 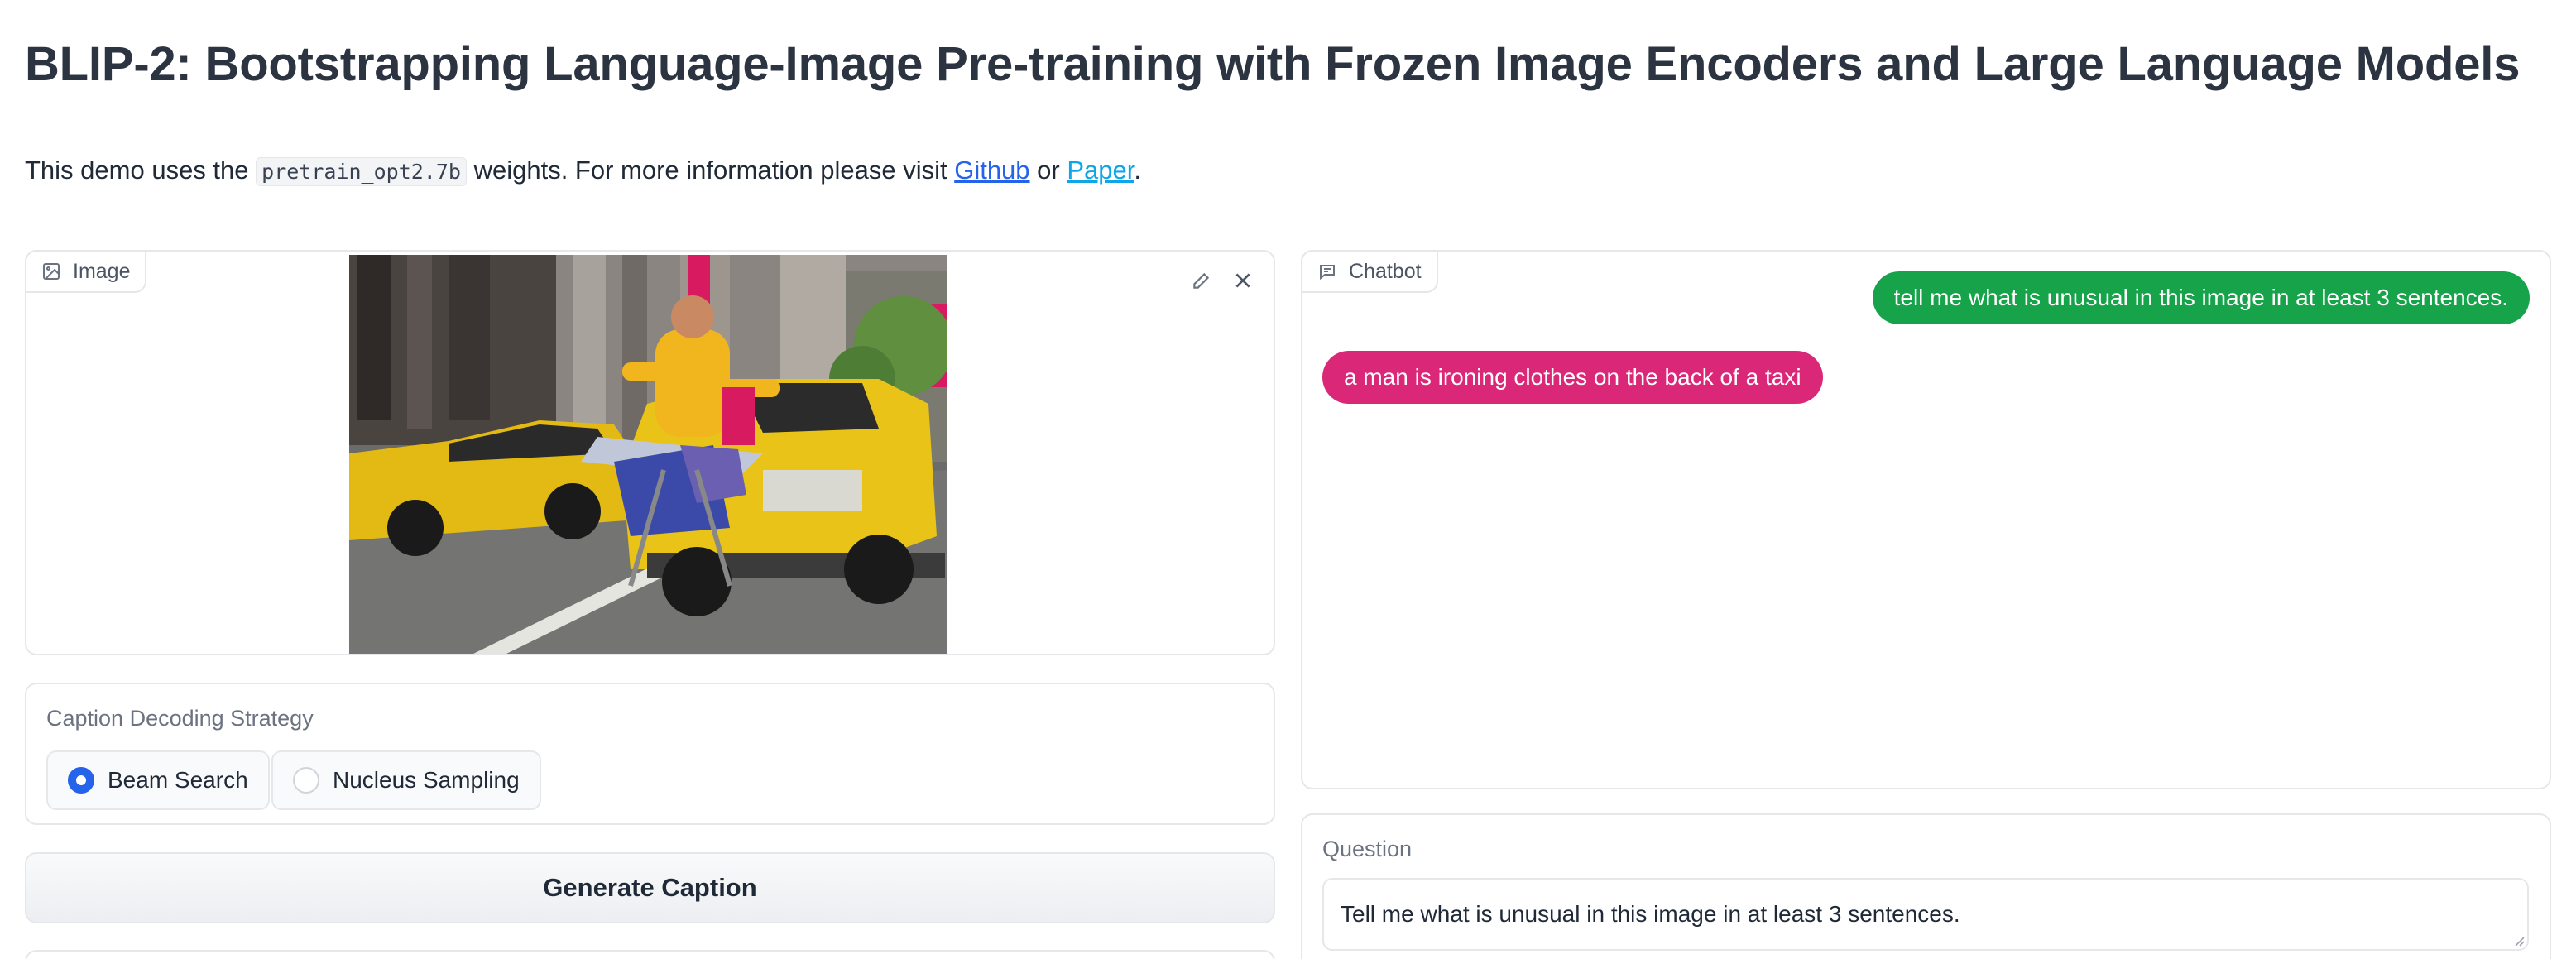 What do you see at coordinates (1048, 170) in the screenshot?
I see `intro-or: or` at bounding box center [1048, 170].